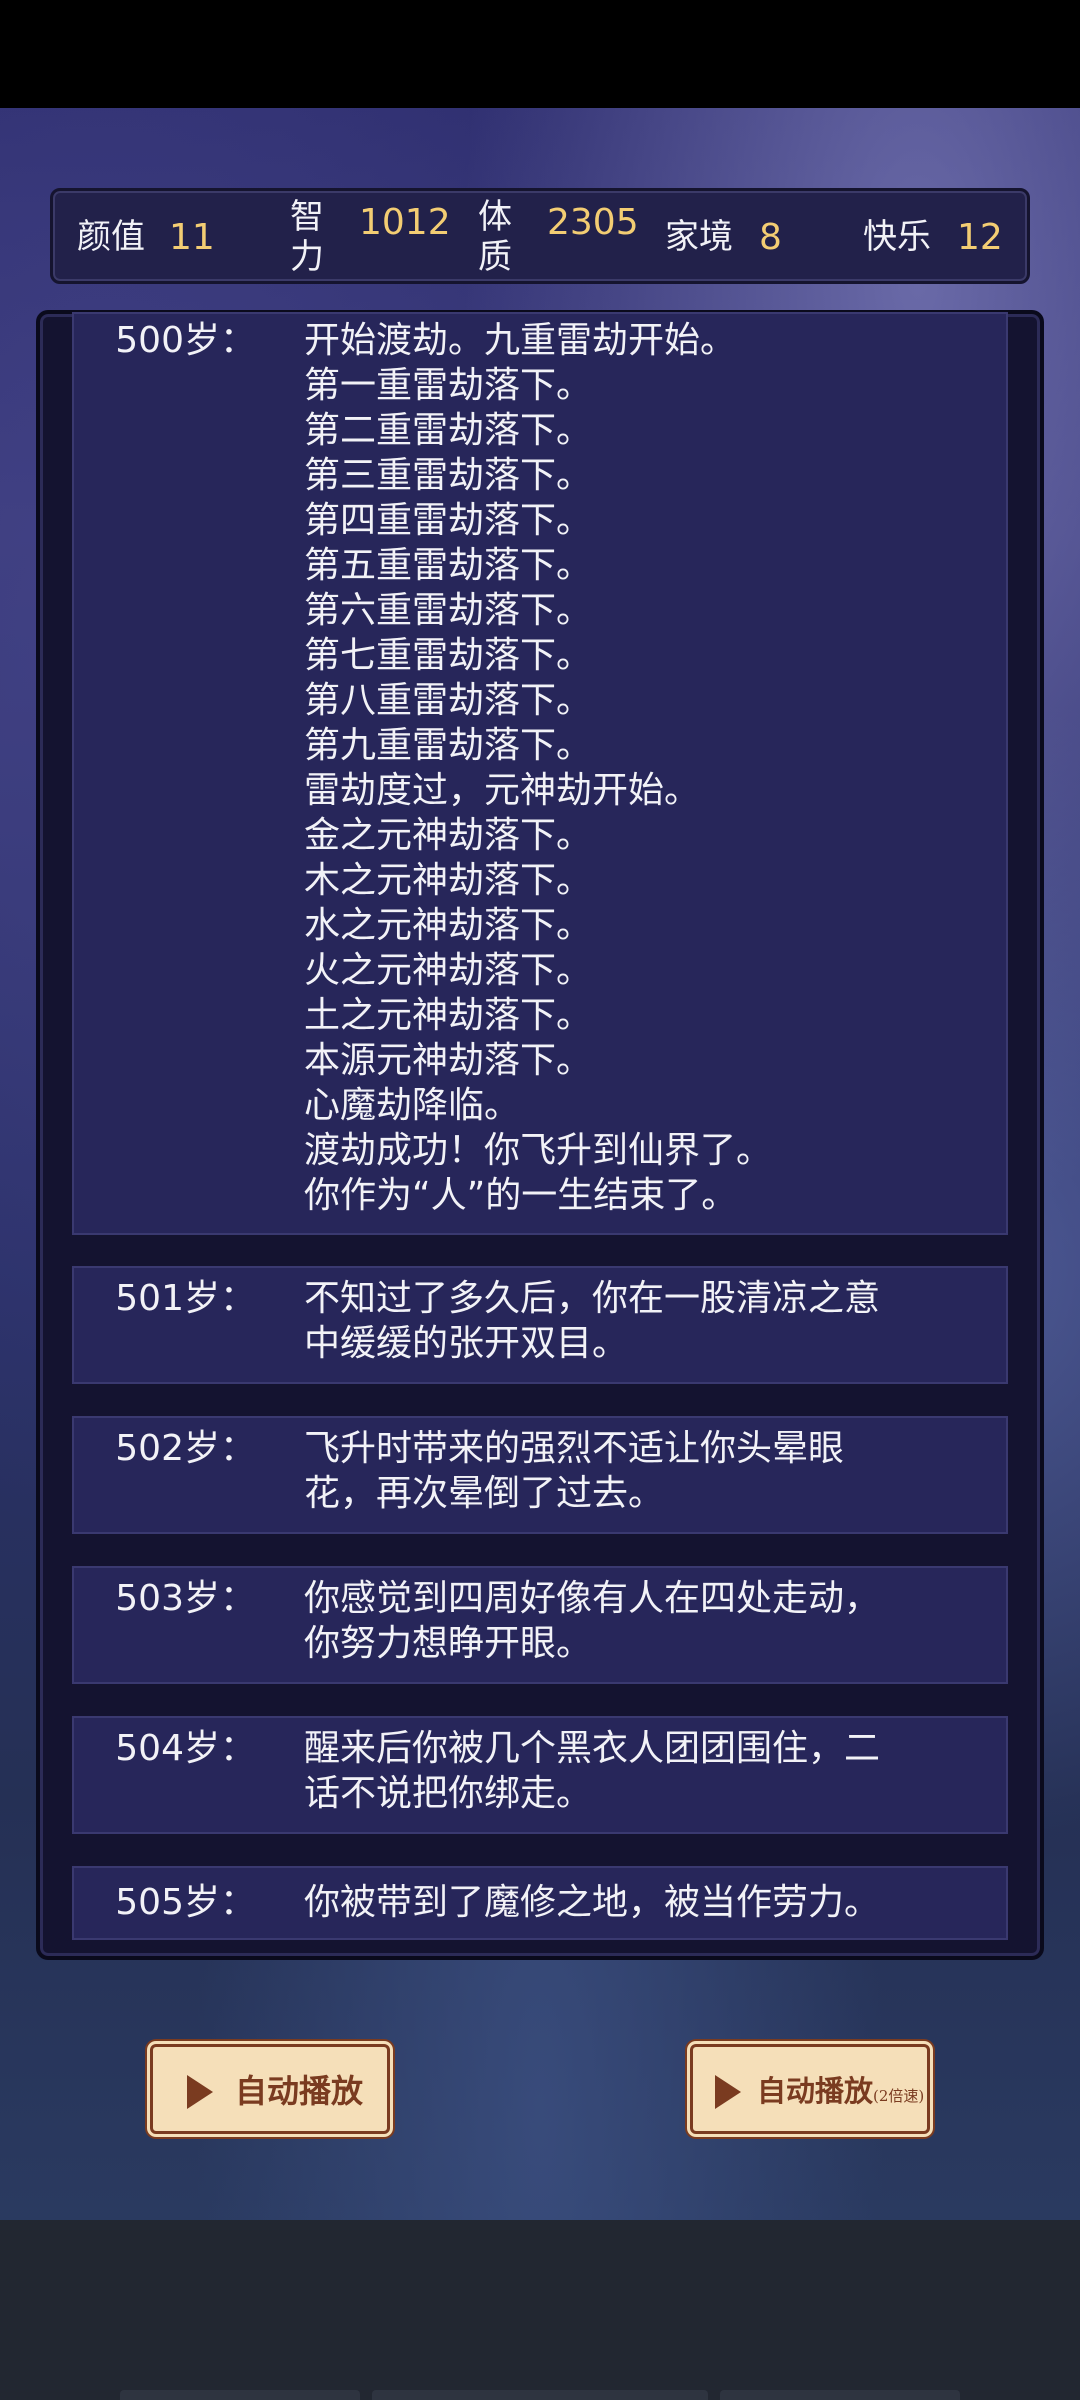 Image resolution: width=1080 pixels, height=2400 pixels. I want to click on log-entry-text: 你感觉到四周好像有人在四处走动， 你努力想睁开眼。, so click(592, 1621).